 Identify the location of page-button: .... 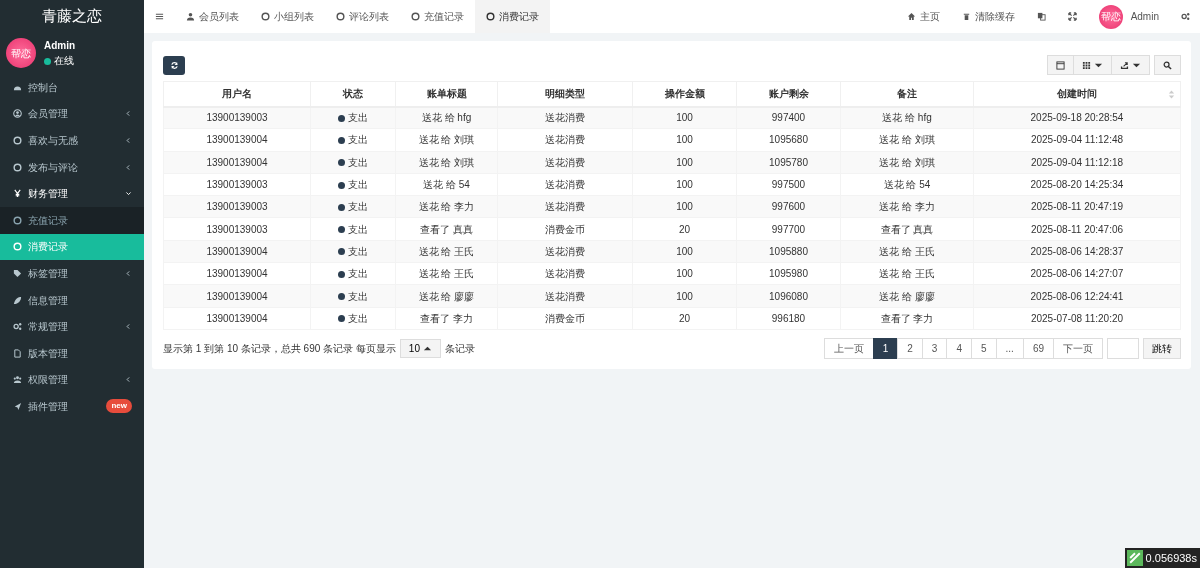
(1009, 348).